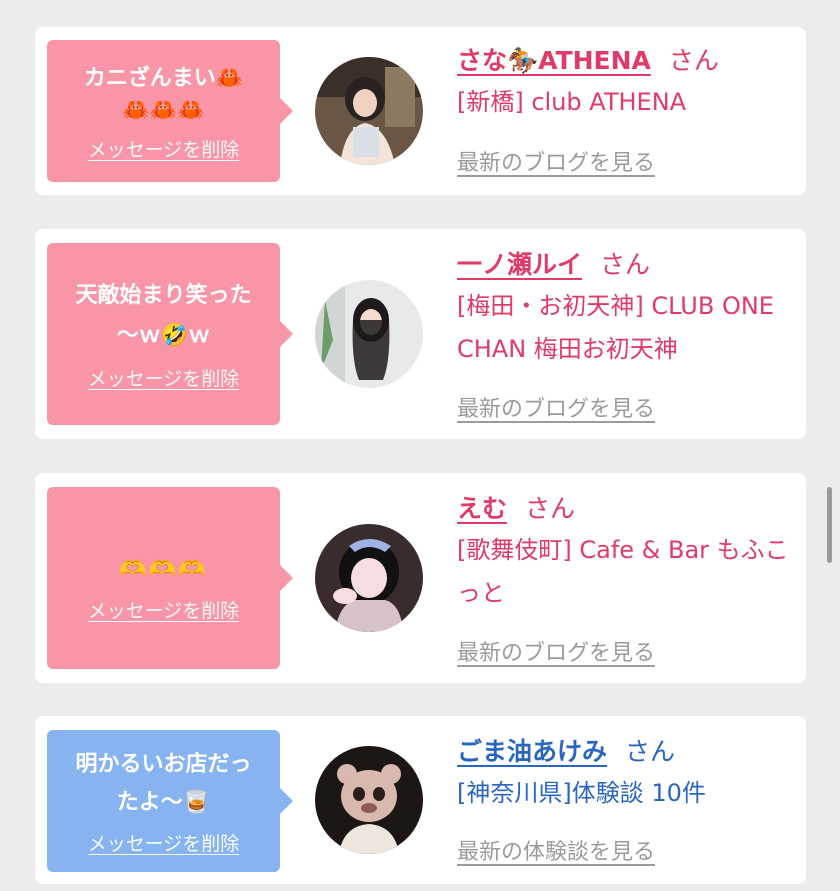 The width and height of the screenshot is (840, 891). Describe the element at coordinates (556, 850) in the screenshot. I see `latest-review-link: 最新の体験談を見る` at that location.